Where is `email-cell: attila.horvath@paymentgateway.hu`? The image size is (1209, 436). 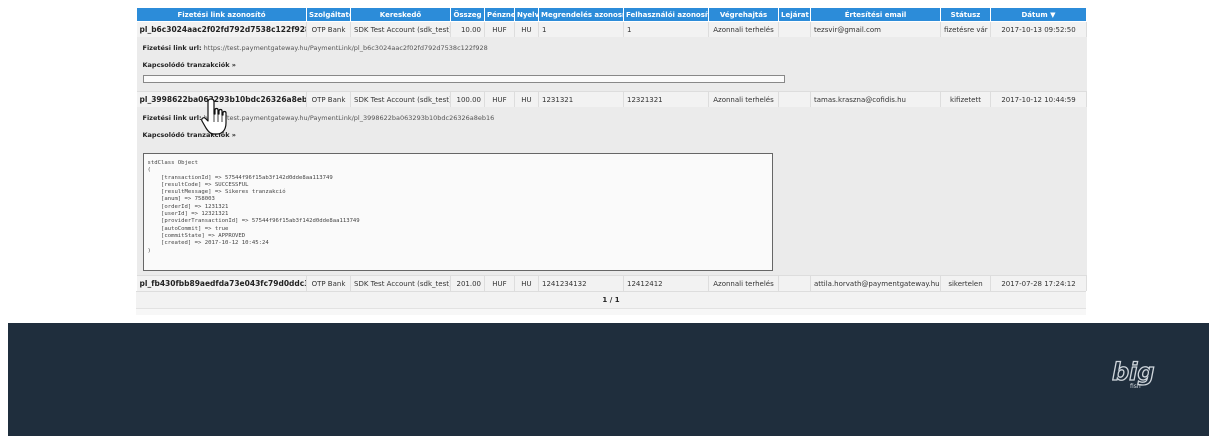 email-cell: attila.horvath@paymentgateway.hu is located at coordinates (875, 283).